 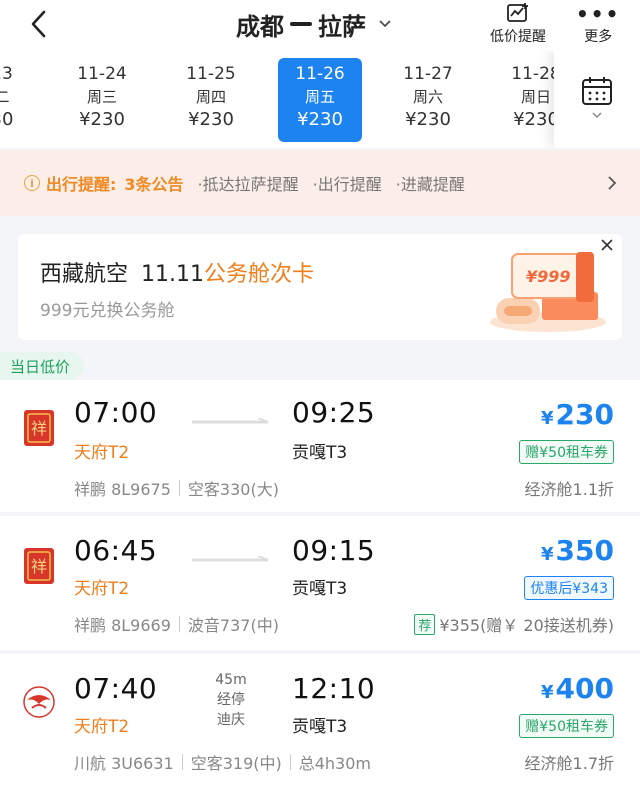 I want to click on more-label: 更多, so click(x=598, y=37).